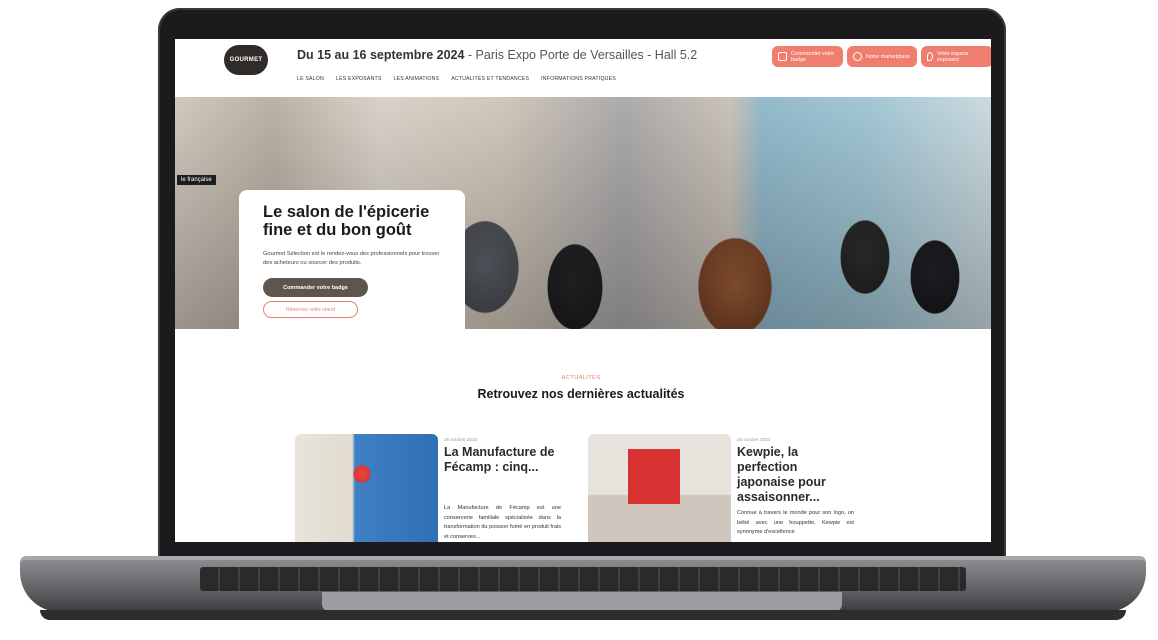 The width and height of the screenshot is (1158, 640). What do you see at coordinates (888, 56) in the screenshot?
I see `marketplace-label: Notre marketplace` at bounding box center [888, 56].